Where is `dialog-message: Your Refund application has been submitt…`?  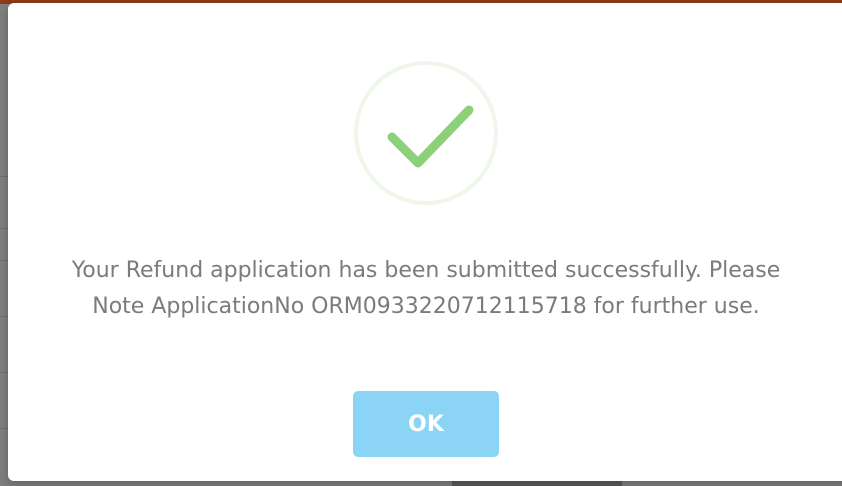
dialog-message: Your Refund application has been submitt… is located at coordinates (425, 289).